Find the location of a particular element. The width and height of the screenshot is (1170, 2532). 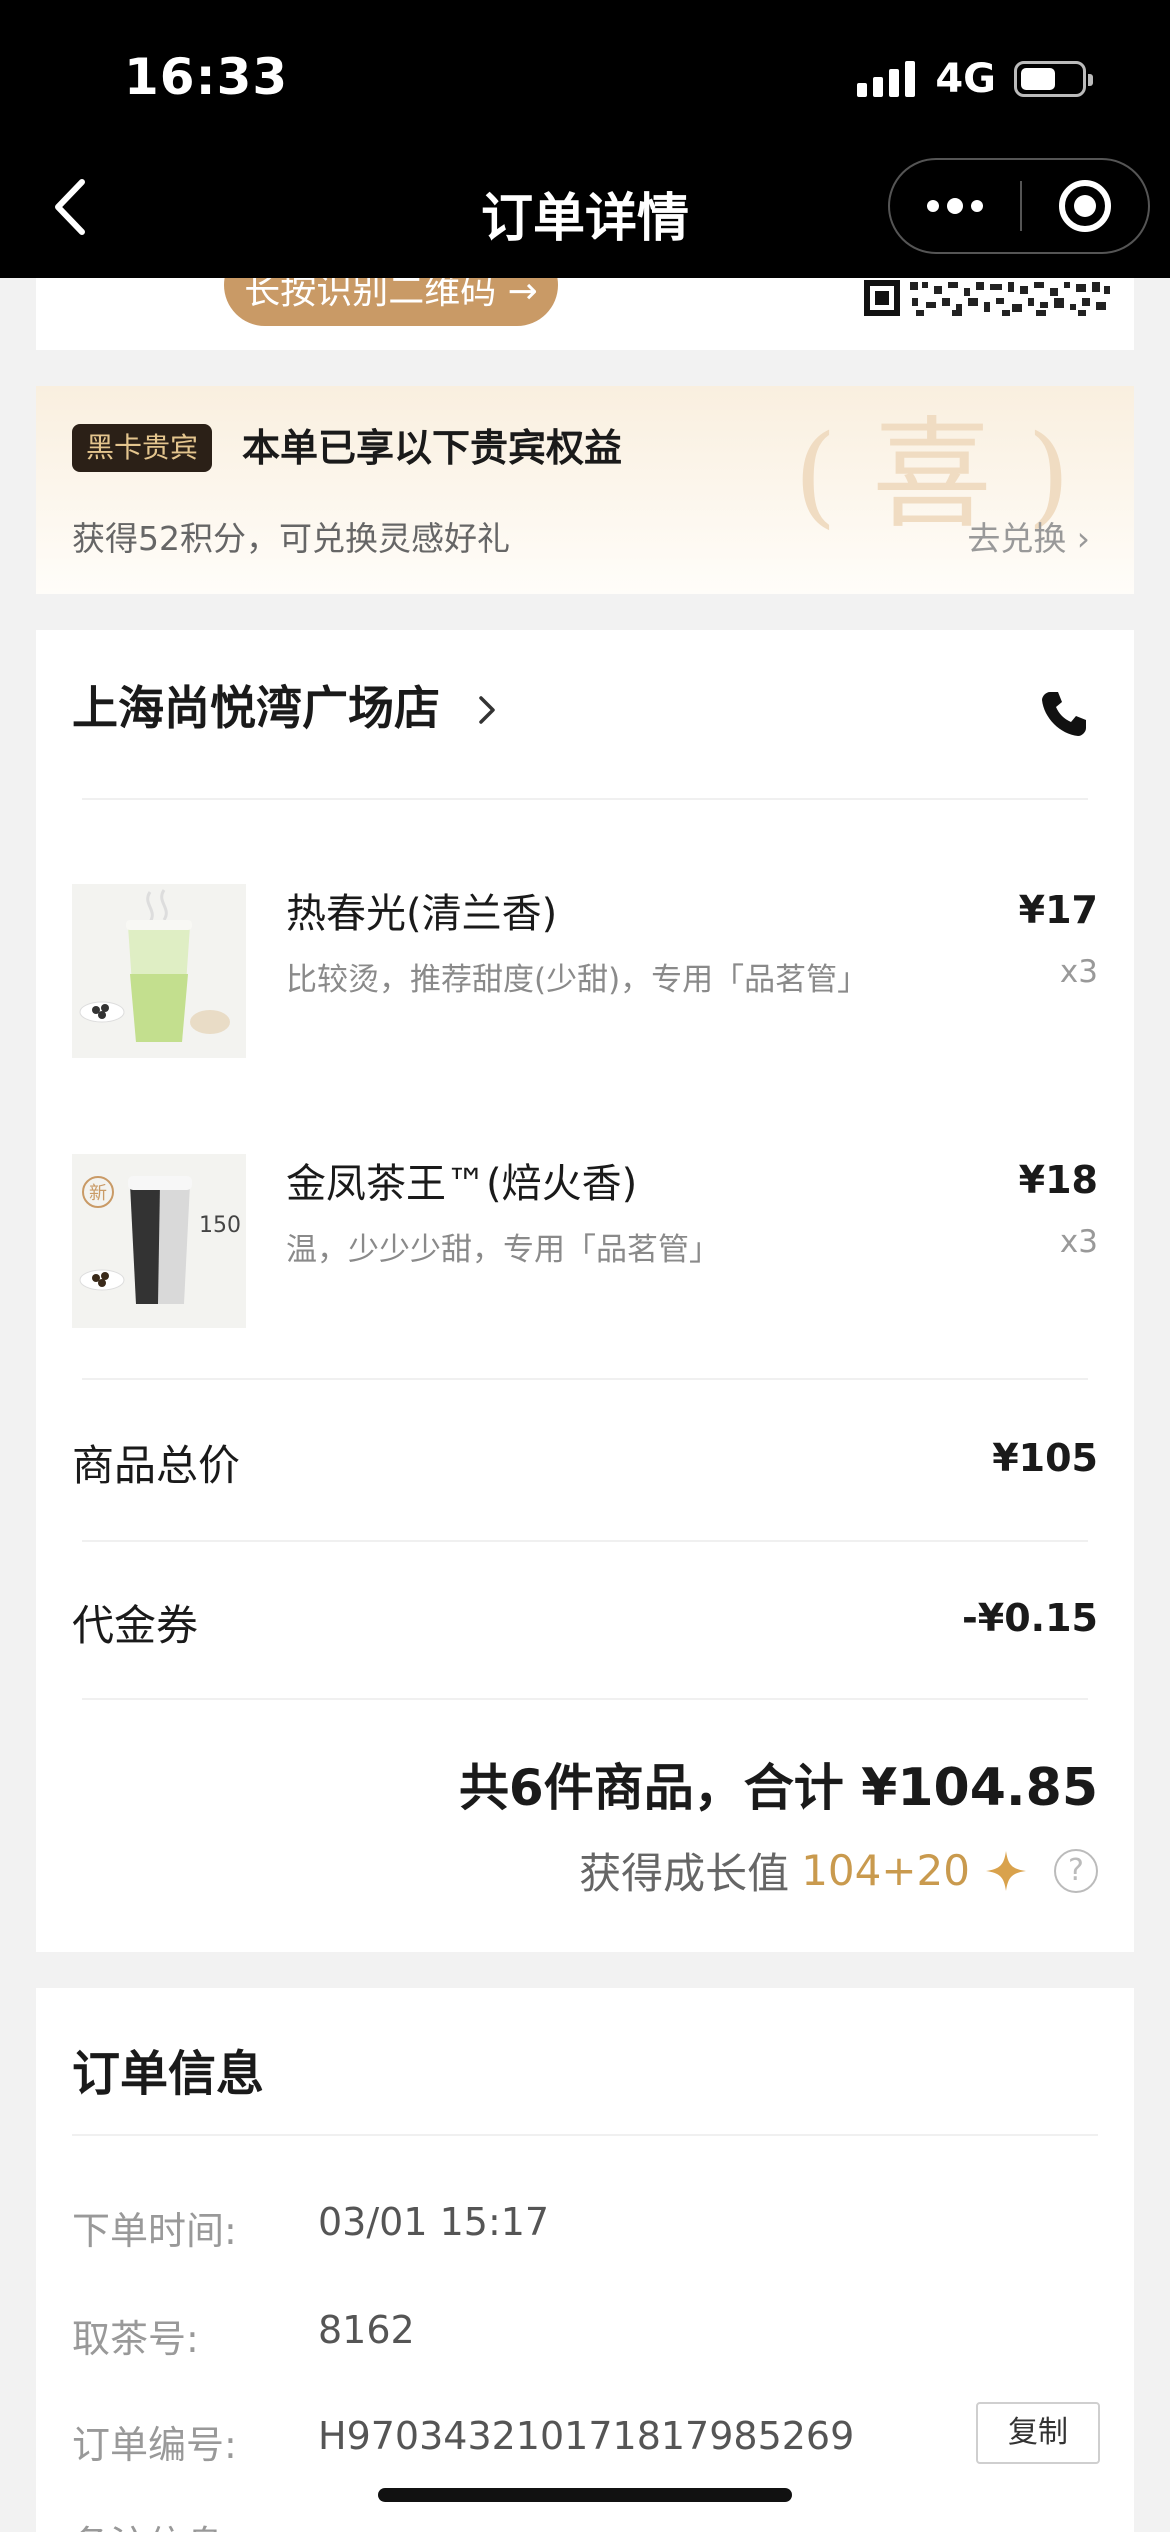

vip-title: 本单已享以下贵宾权益 is located at coordinates (432, 448).